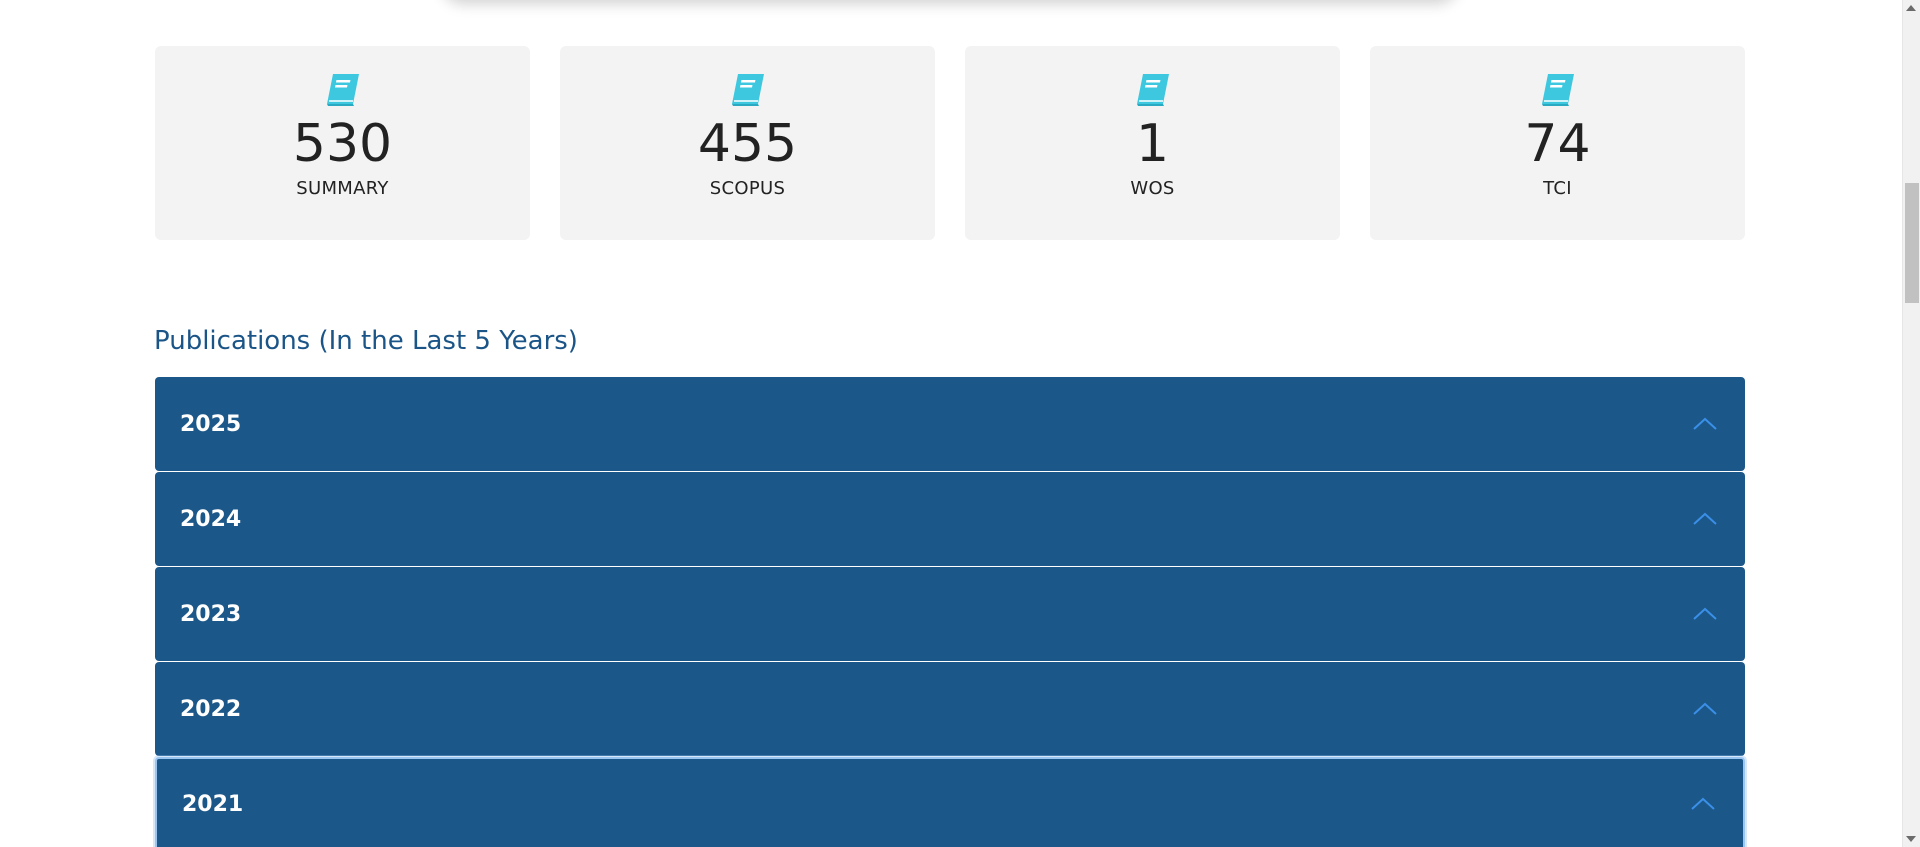 This screenshot has height=847, width=1920. I want to click on accordion-item-2025: 2025, so click(950, 424).